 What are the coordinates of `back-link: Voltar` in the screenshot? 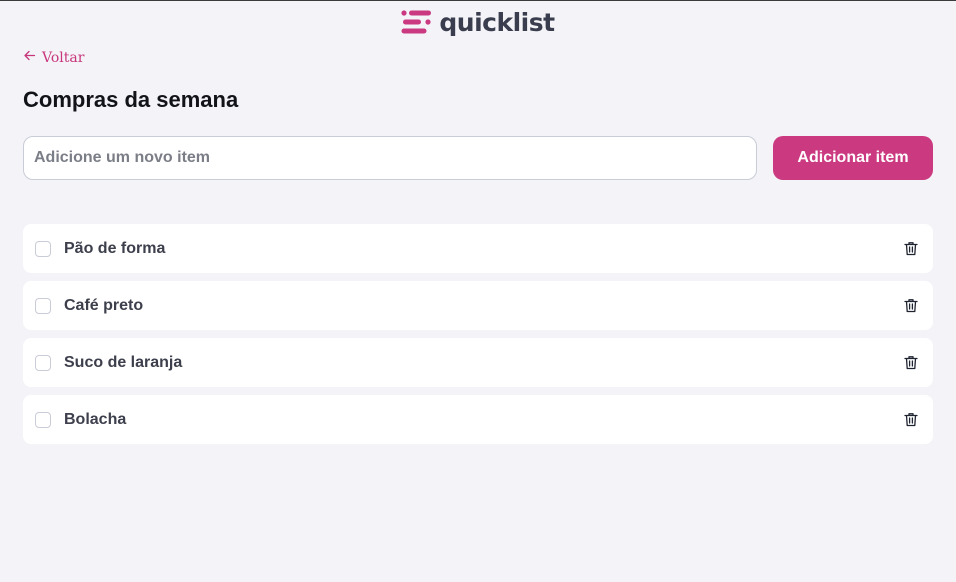 It's located at (53, 57).